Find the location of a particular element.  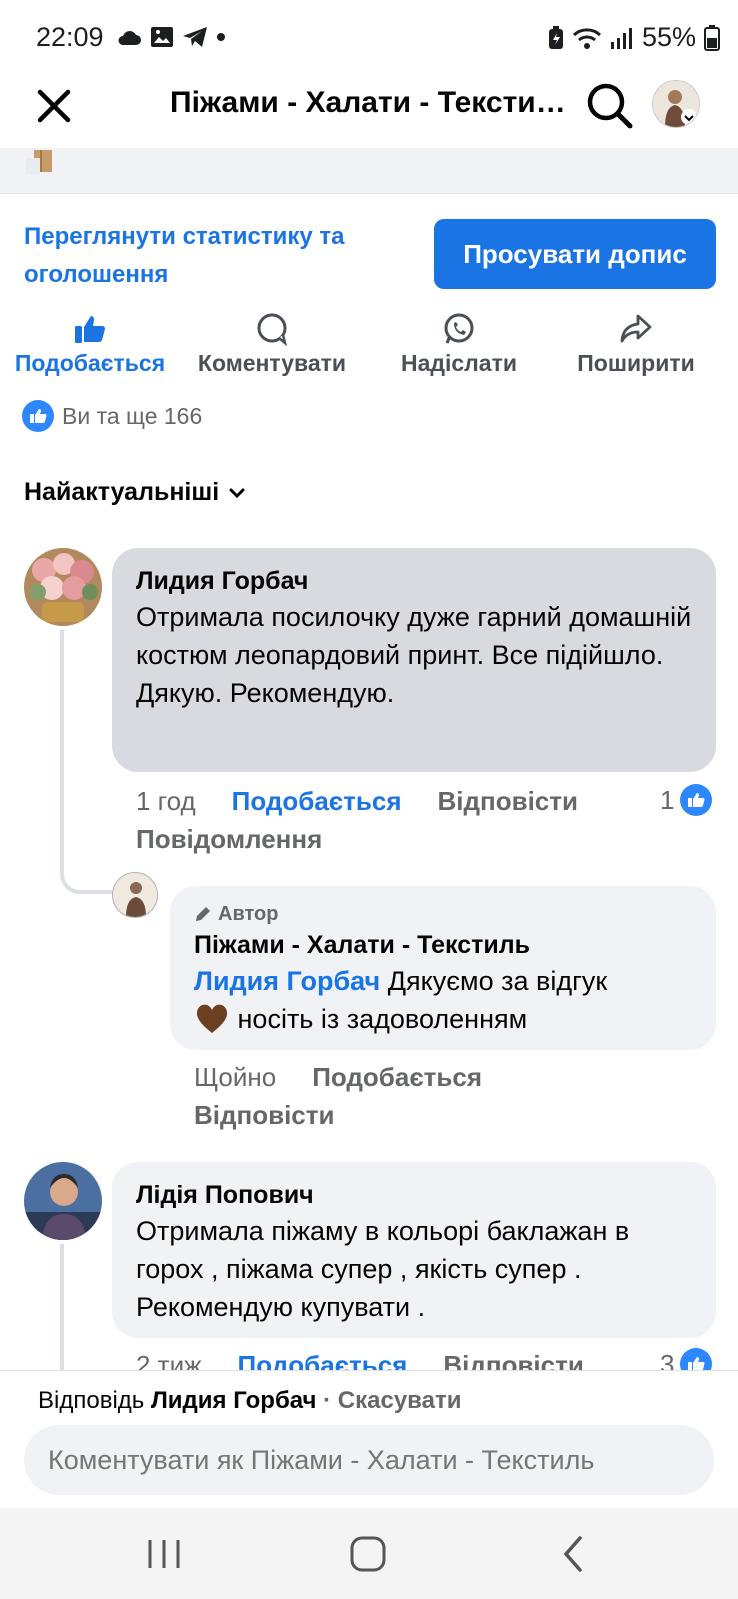

reply-like-link: Подобається is located at coordinates (397, 1077).